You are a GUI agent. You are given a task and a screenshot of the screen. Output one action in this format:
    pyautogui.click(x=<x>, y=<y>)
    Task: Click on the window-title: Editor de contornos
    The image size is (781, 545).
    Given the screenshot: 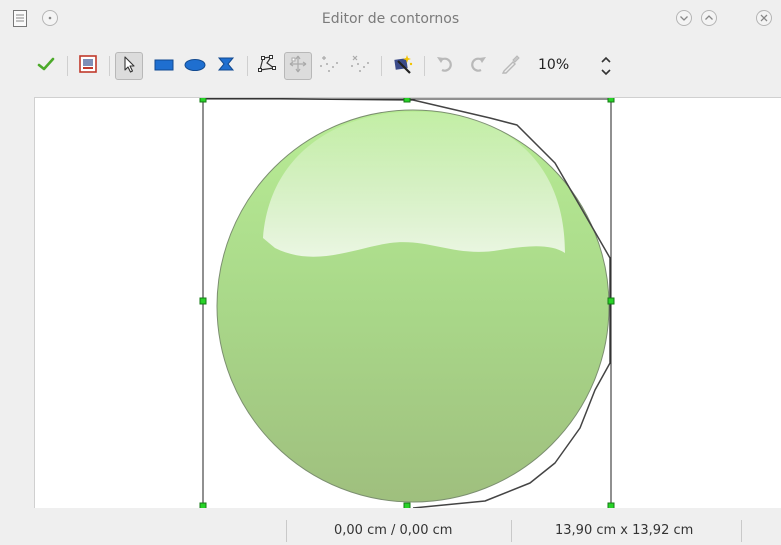 What is the action you would take?
    pyautogui.click(x=390, y=19)
    